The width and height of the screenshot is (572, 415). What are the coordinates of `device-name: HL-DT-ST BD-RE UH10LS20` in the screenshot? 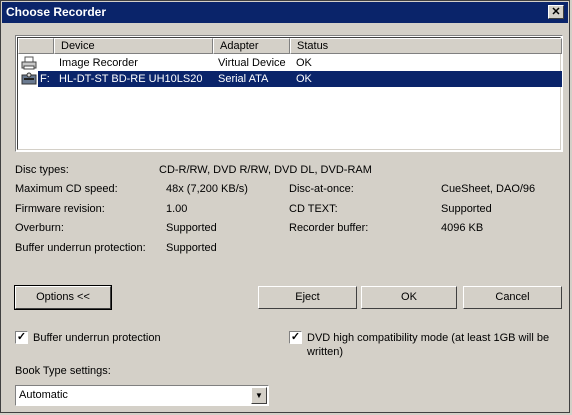 It's located at (131, 79).